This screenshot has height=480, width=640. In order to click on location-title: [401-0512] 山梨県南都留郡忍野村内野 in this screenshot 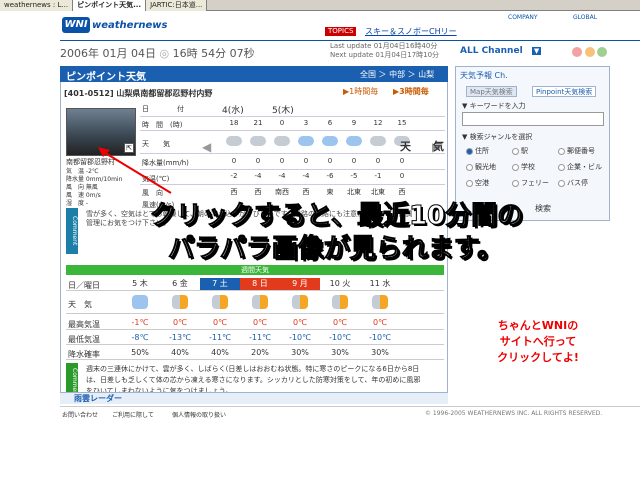, I will do `click(138, 93)`.